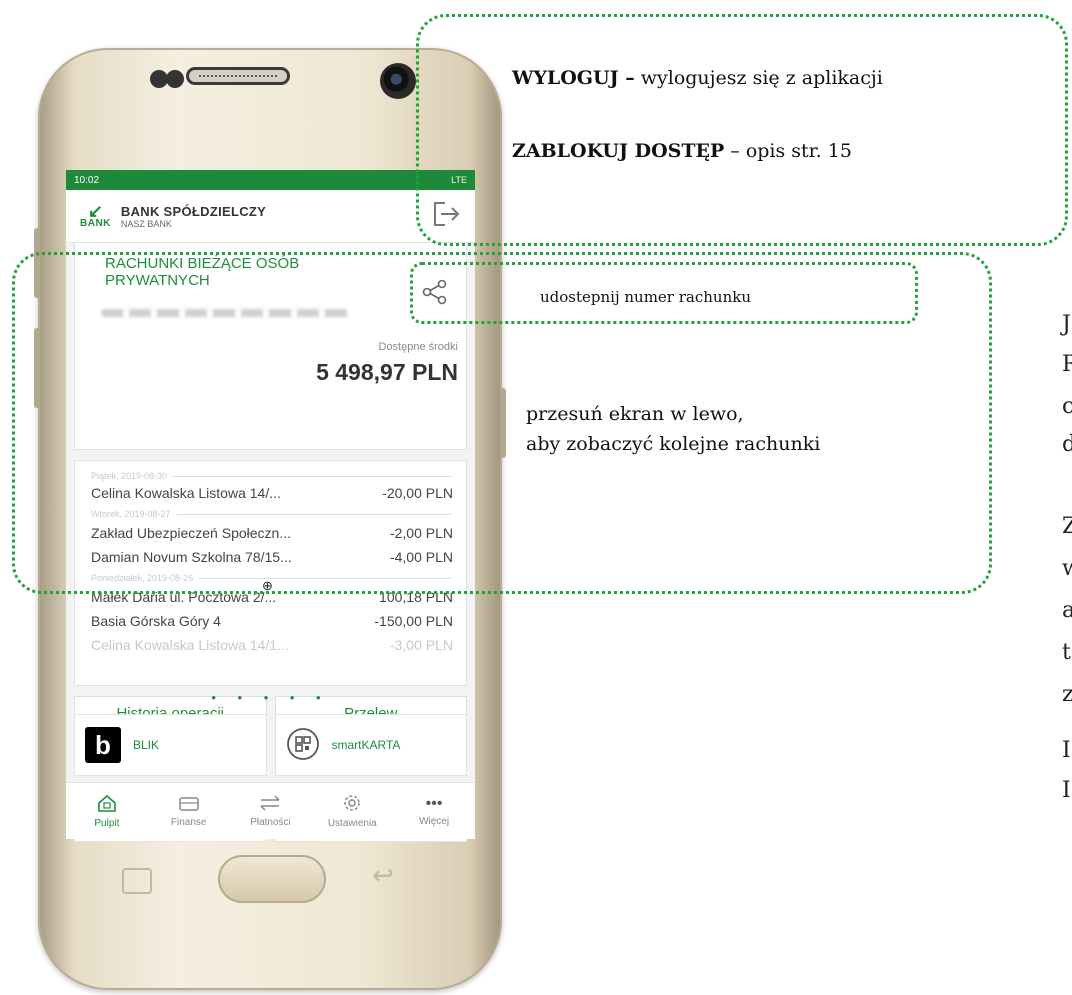 Image resolution: width=1072 pixels, height=995 pixels. I want to click on logout-note-text: wylogujesz się z aplikacji, so click(758, 78).